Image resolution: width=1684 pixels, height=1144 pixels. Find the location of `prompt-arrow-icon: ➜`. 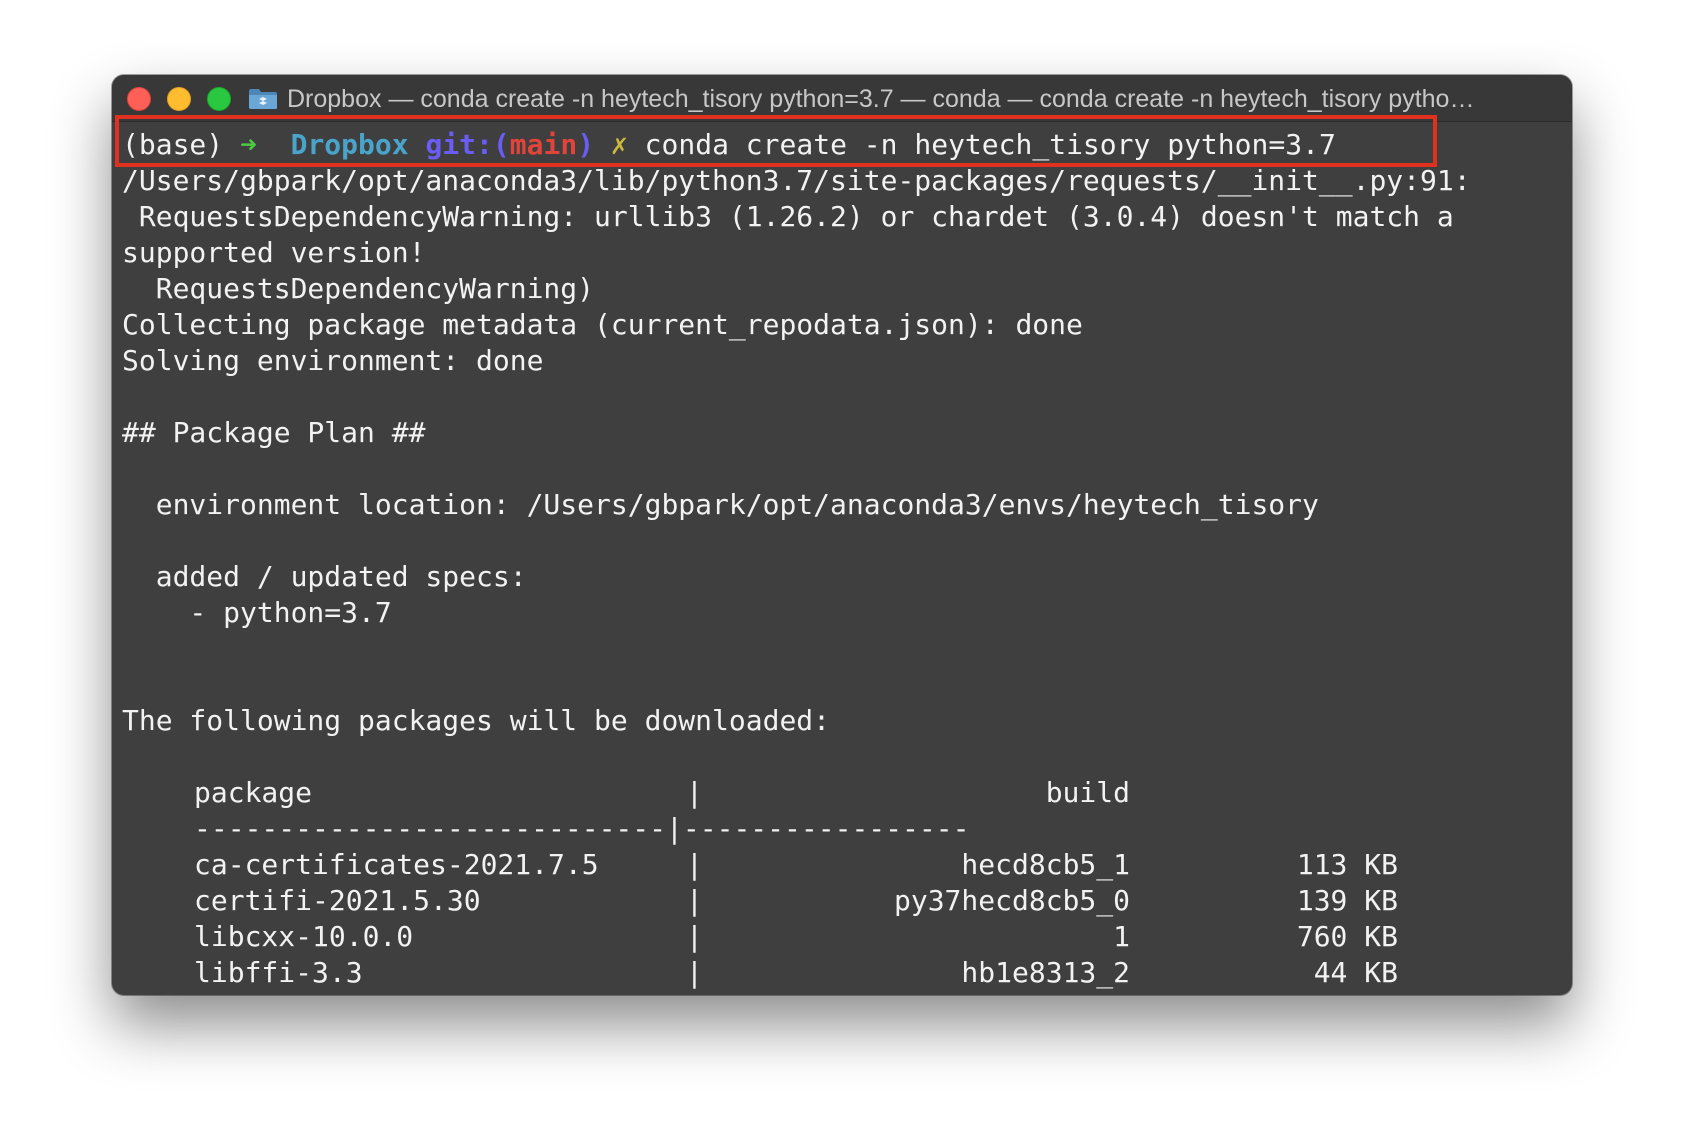

prompt-arrow-icon: ➜ is located at coordinates (248, 144).